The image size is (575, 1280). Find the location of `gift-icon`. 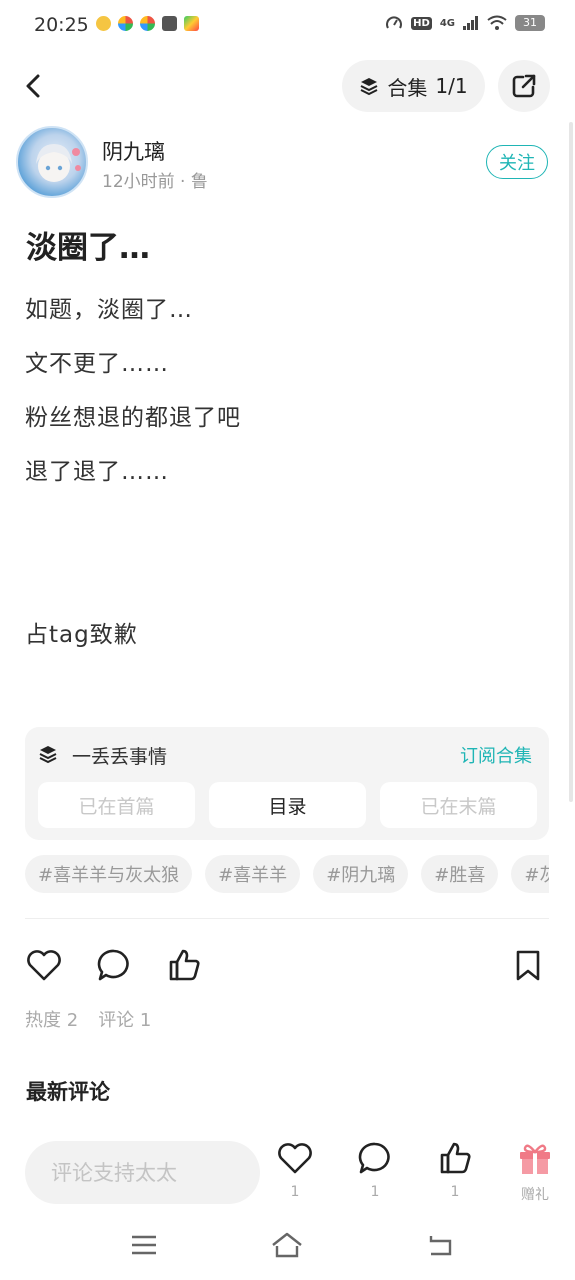

gift-icon is located at coordinates (535, 1159).